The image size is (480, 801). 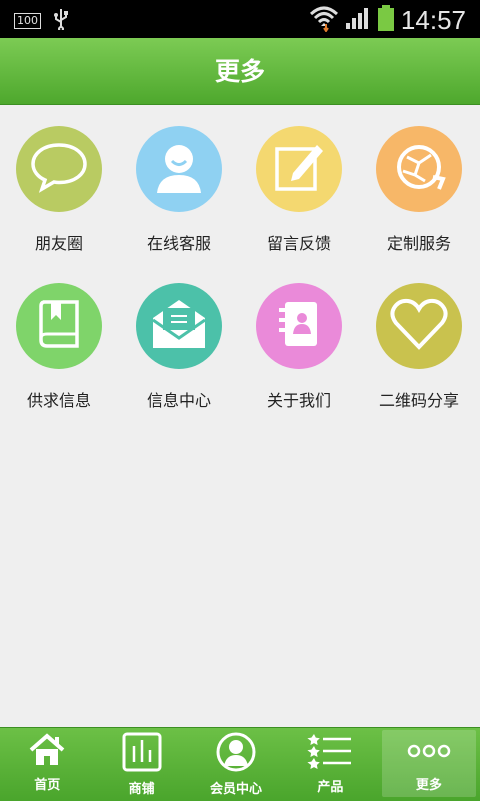 I want to click on battery-level-icon: 100, so click(x=27, y=21).